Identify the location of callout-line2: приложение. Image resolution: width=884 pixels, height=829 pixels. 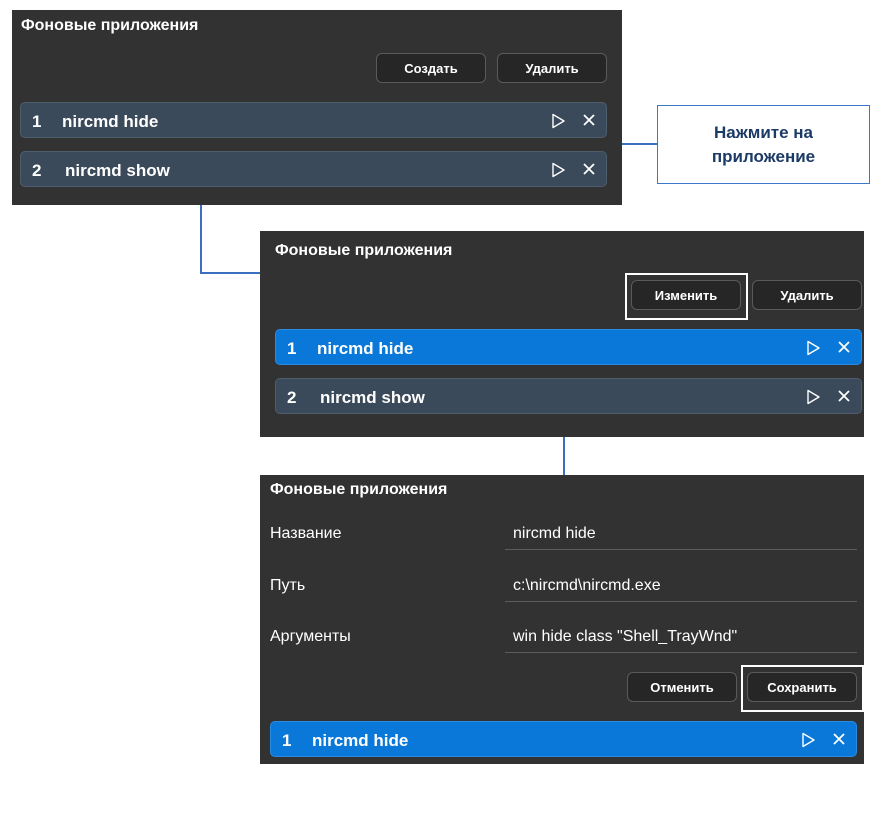
(763, 156).